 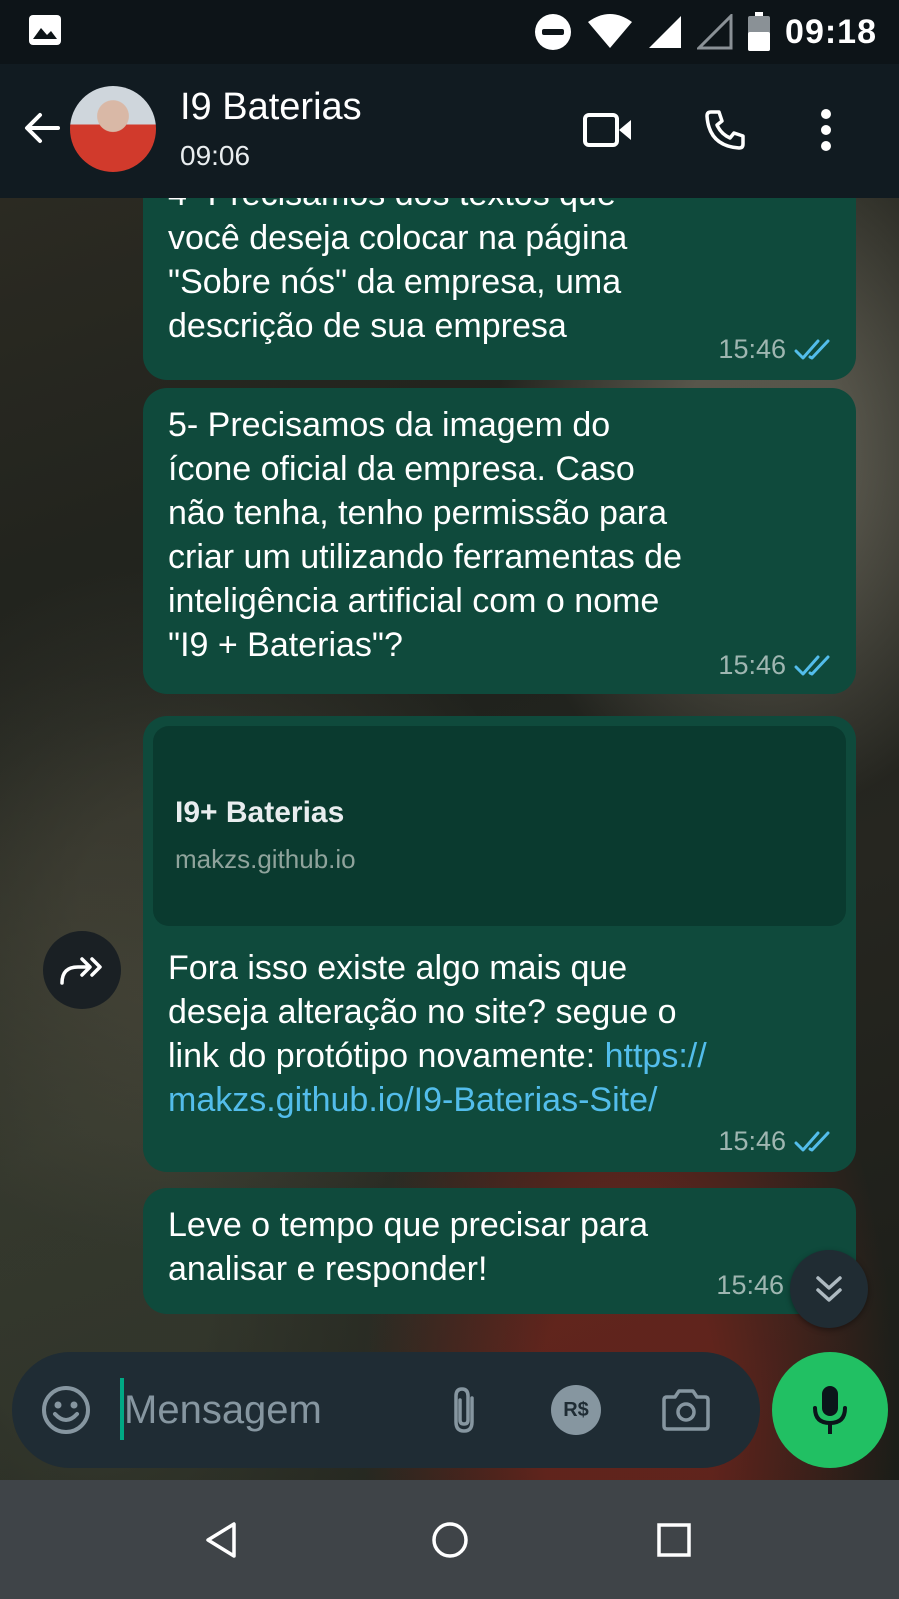 What do you see at coordinates (113, 129) in the screenshot?
I see `avatar` at bounding box center [113, 129].